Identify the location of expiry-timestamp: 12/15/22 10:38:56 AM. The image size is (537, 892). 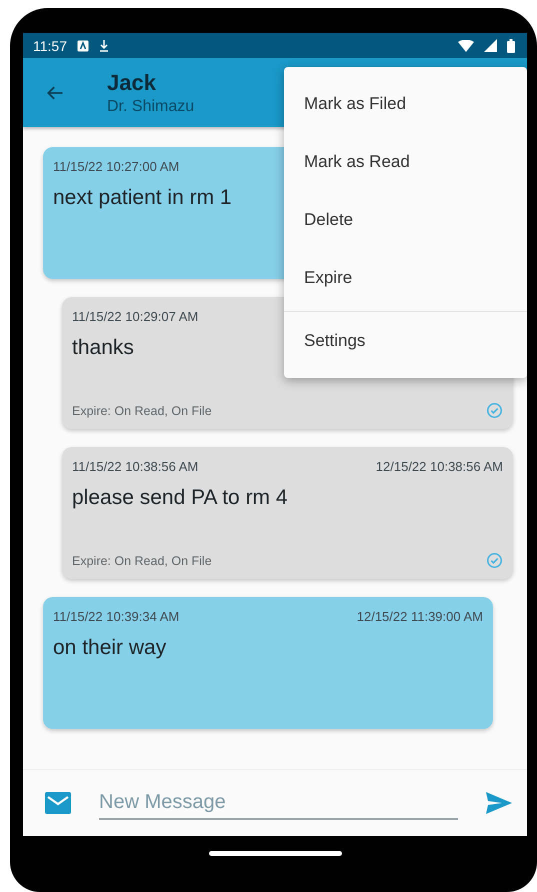
(439, 466).